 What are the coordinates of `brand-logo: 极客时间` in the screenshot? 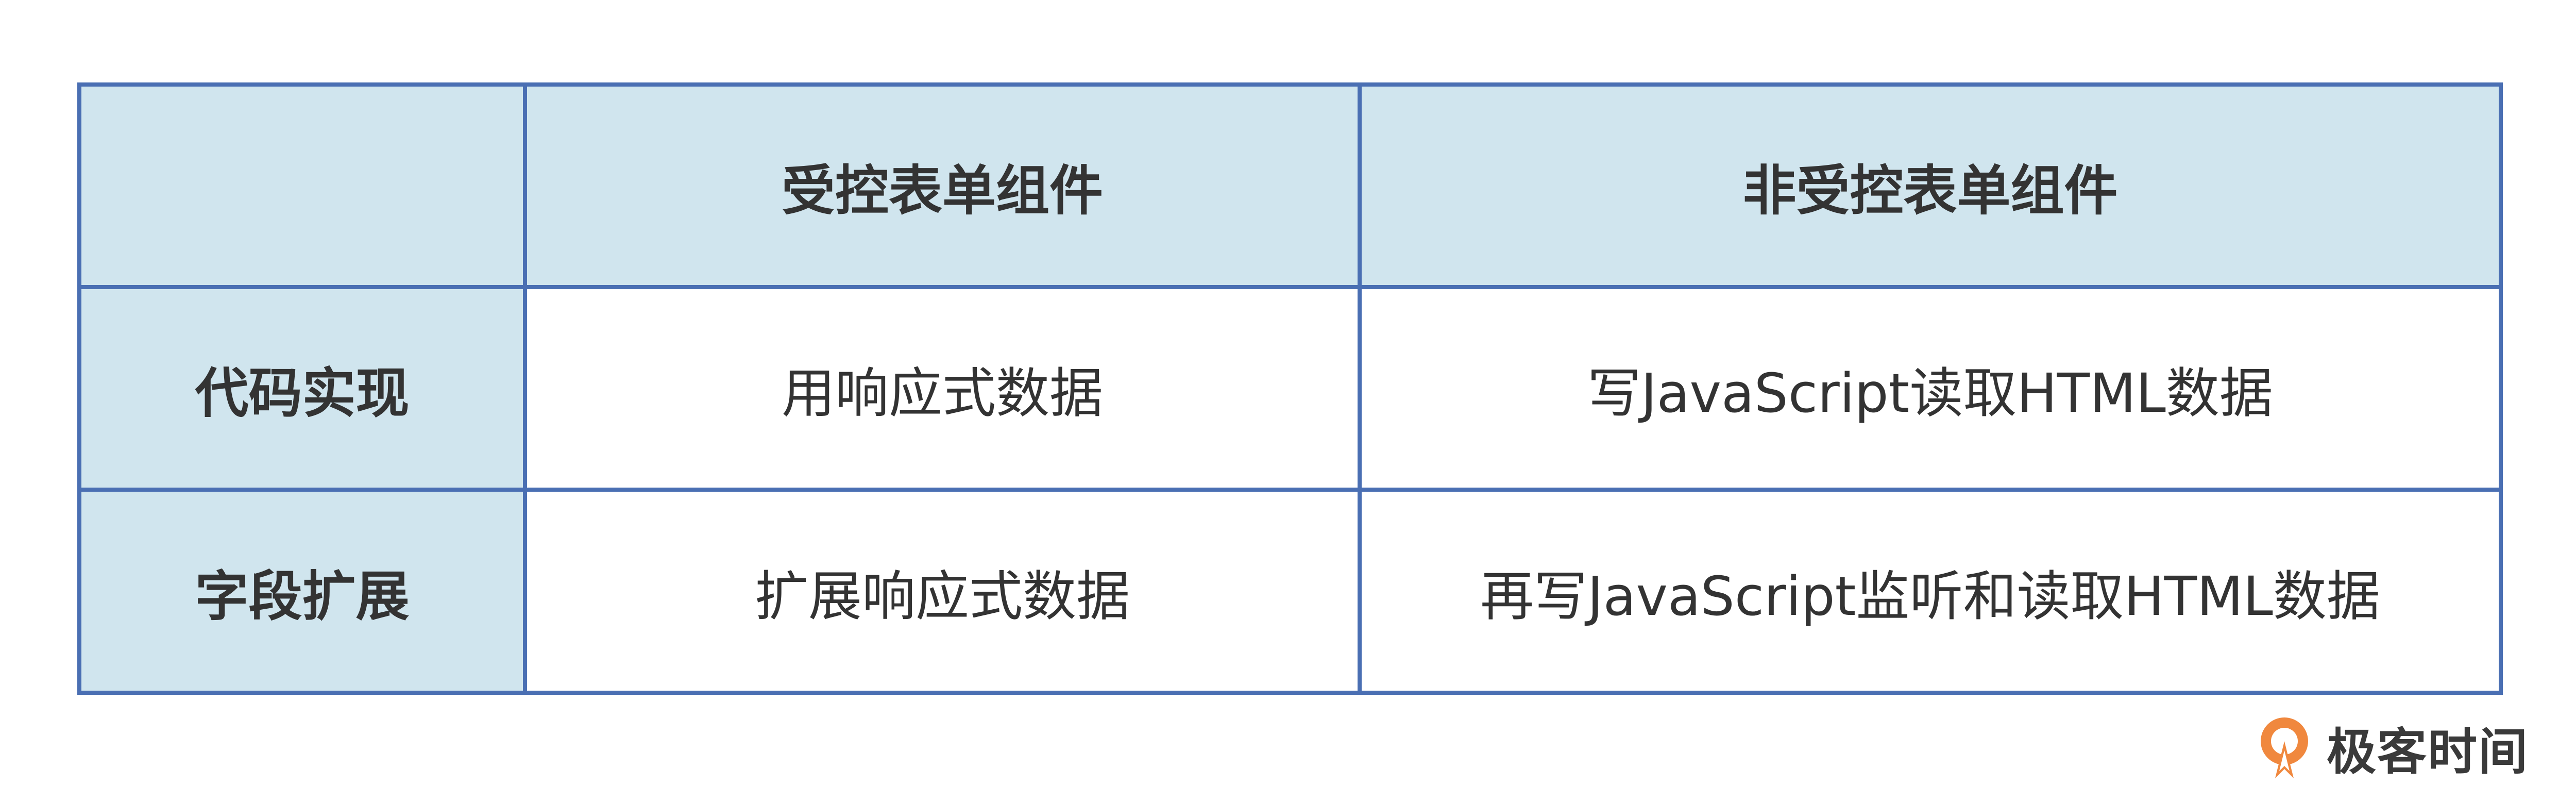 It's located at (2392, 747).